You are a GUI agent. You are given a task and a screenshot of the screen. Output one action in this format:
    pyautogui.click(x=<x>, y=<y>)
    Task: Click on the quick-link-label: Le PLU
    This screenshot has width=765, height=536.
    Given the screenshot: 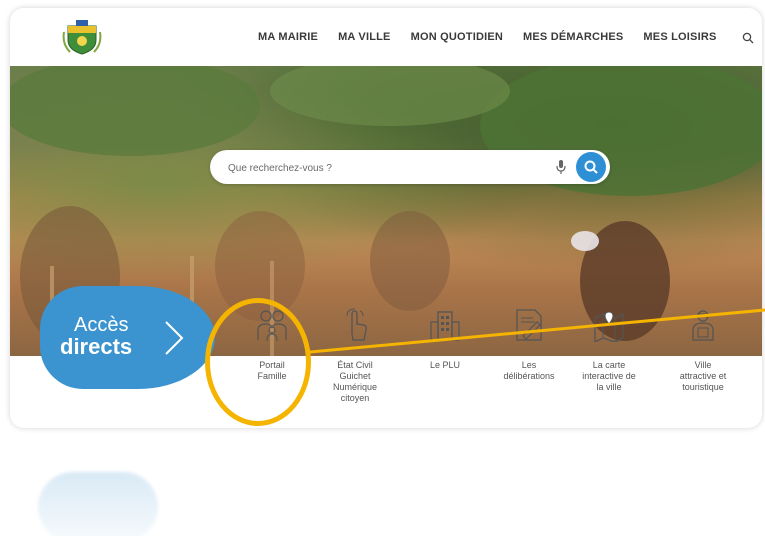 What is the action you would take?
    pyautogui.click(x=445, y=365)
    